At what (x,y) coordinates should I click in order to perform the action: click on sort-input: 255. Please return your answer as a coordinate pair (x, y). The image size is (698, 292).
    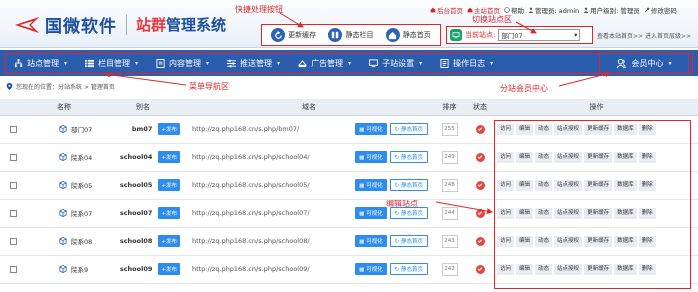
    Looking at the image, I should click on (449, 129).